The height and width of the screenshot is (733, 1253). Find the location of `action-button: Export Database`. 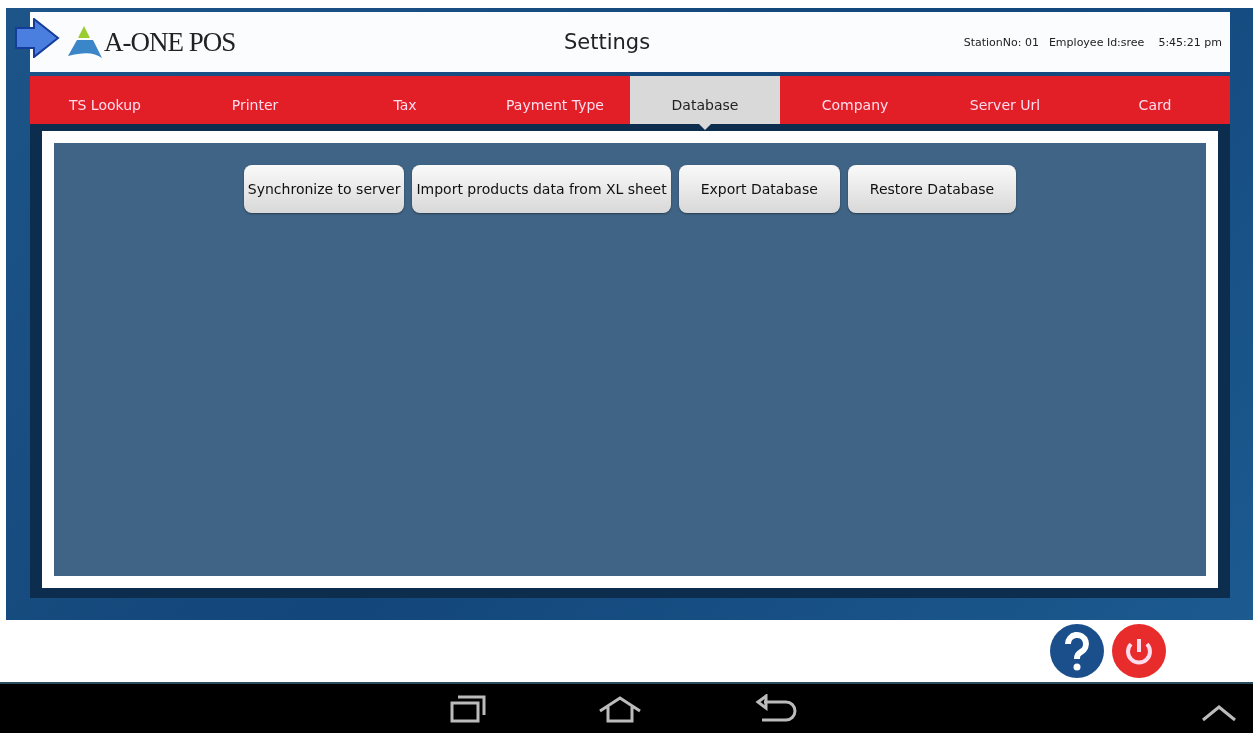

action-button: Export Database is located at coordinates (759, 189).